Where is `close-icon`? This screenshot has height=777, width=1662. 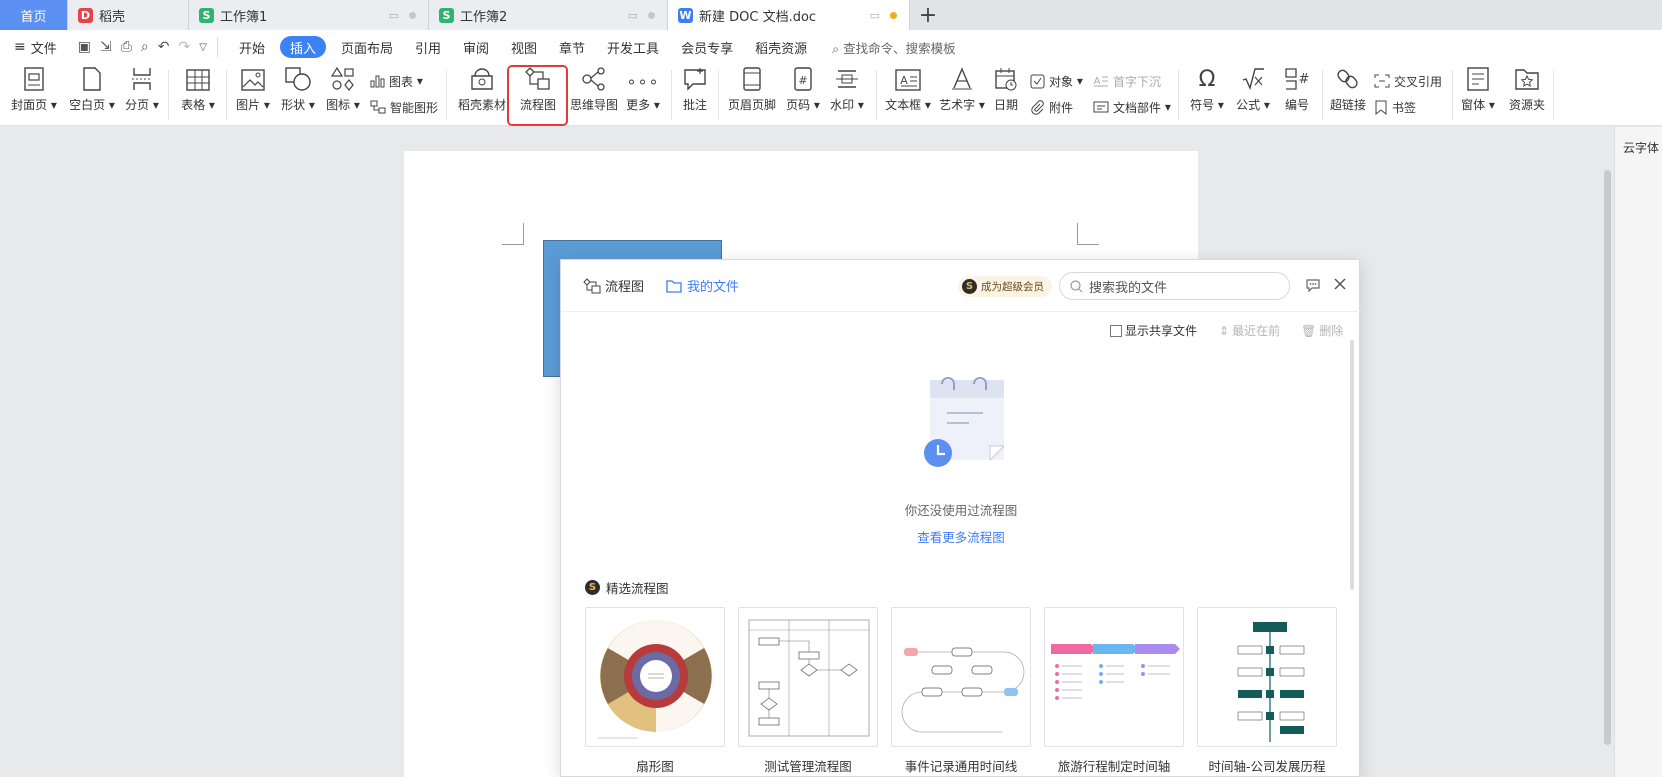 close-icon is located at coordinates (1340, 284).